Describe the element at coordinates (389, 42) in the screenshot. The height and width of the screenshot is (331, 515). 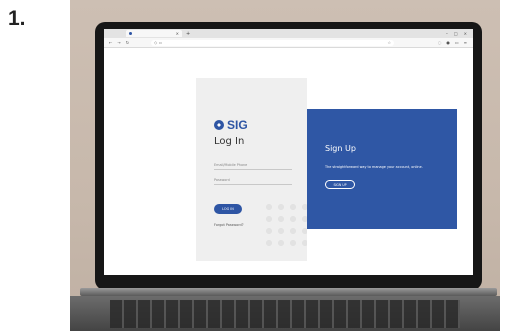
I see `bookmark-star-icon: ☆` at that location.